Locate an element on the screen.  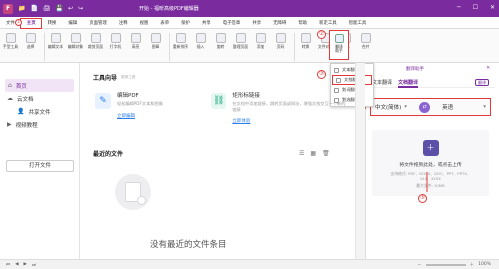
rotate-button: 旋转 is located at coordinates (220, 40).